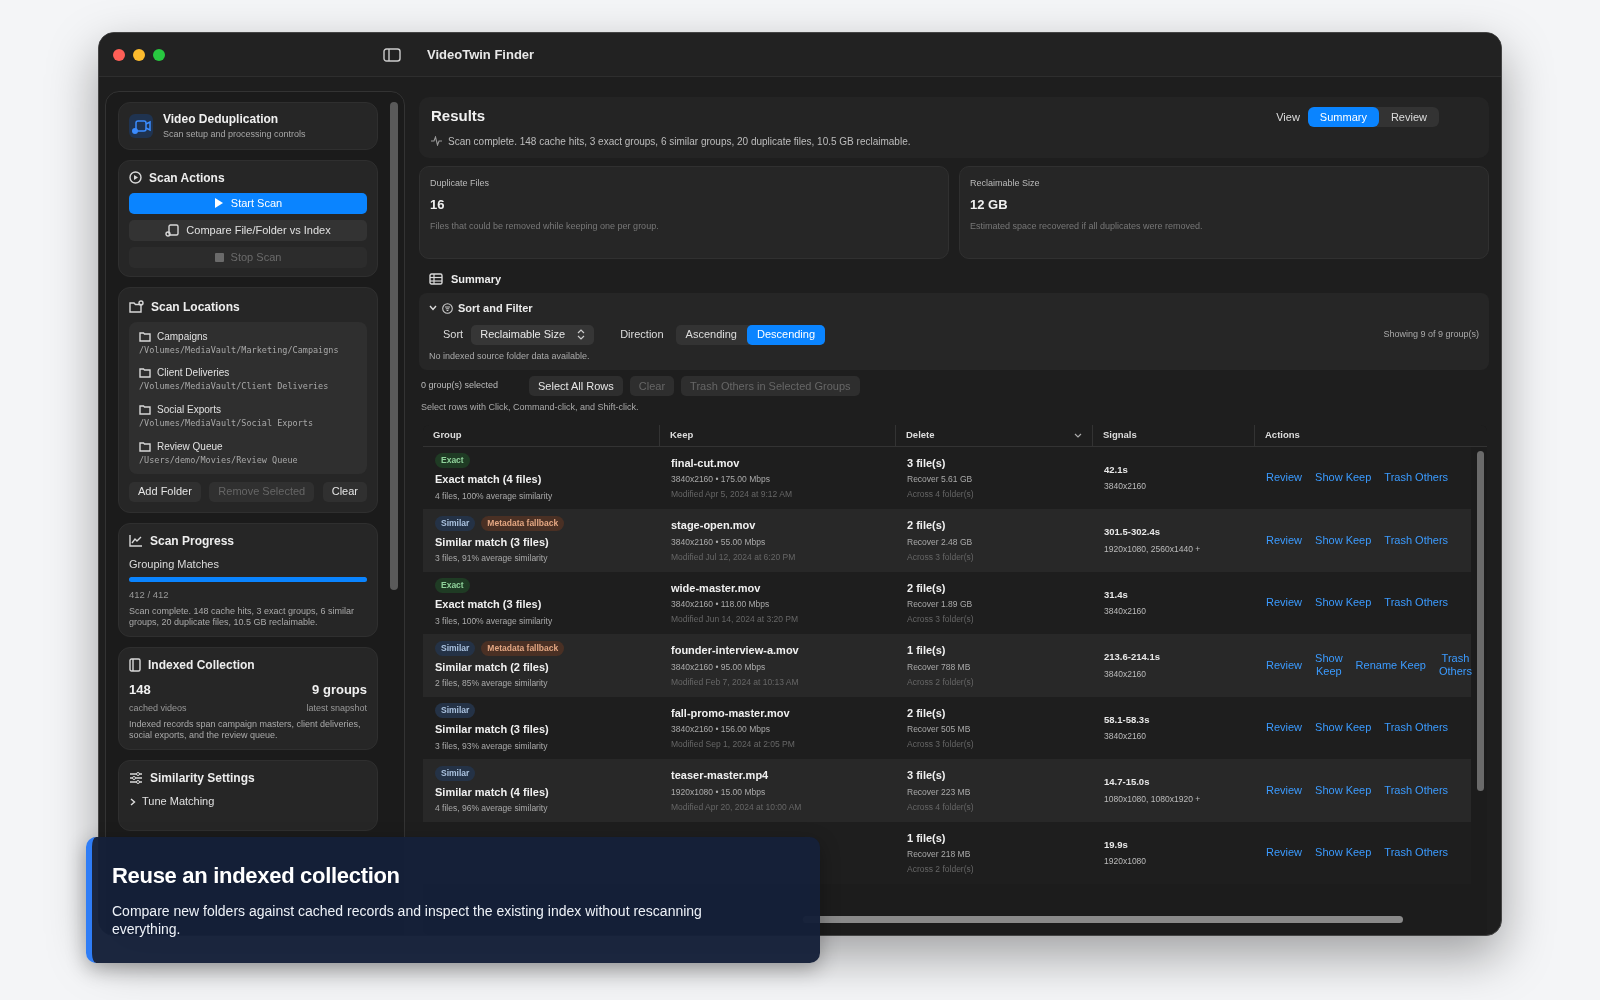 This screenshot has height=1000, width=1600. I want to click on sidebar-scrollbar, so click(394, 346).